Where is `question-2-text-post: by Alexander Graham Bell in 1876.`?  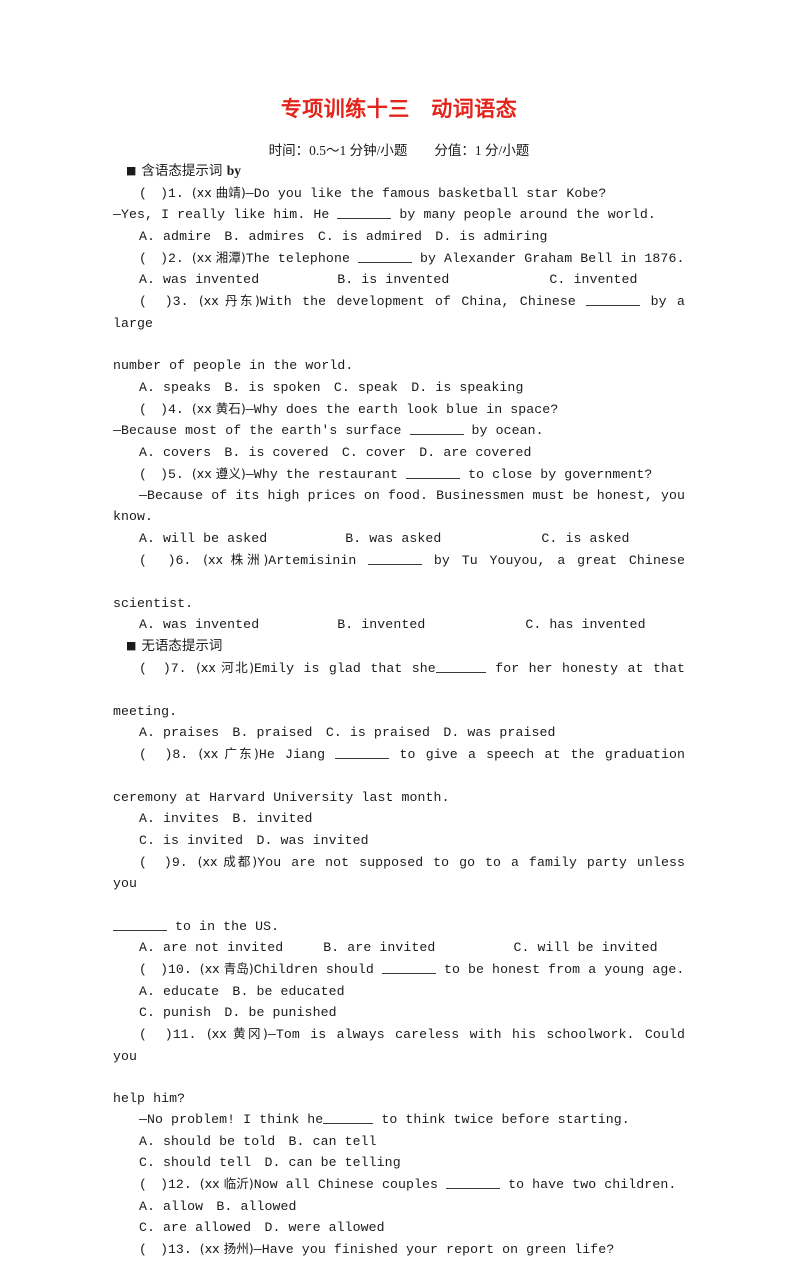 question-2-text-post: by Alexander Graham Bell in 1876. is located at coordinates (548, 258).